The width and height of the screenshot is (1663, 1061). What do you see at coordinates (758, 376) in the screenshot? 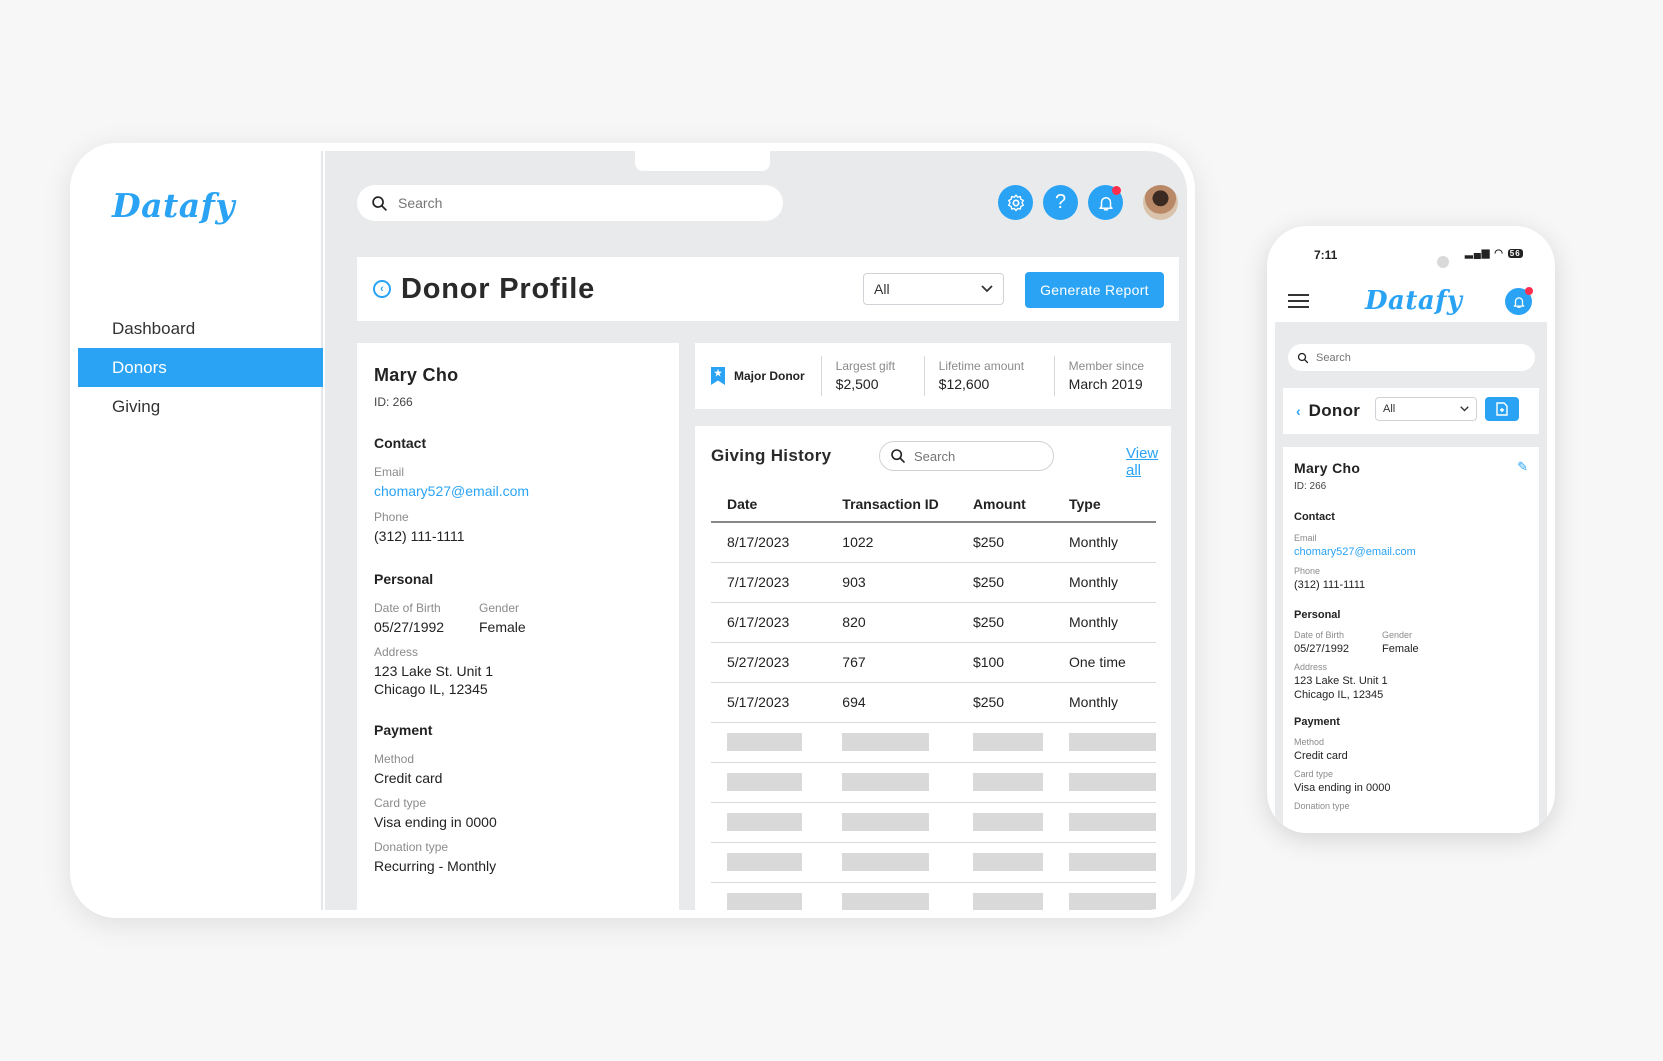
I see `major-donor-badge: ★ Major Donor` at bounding box center [758, 376].